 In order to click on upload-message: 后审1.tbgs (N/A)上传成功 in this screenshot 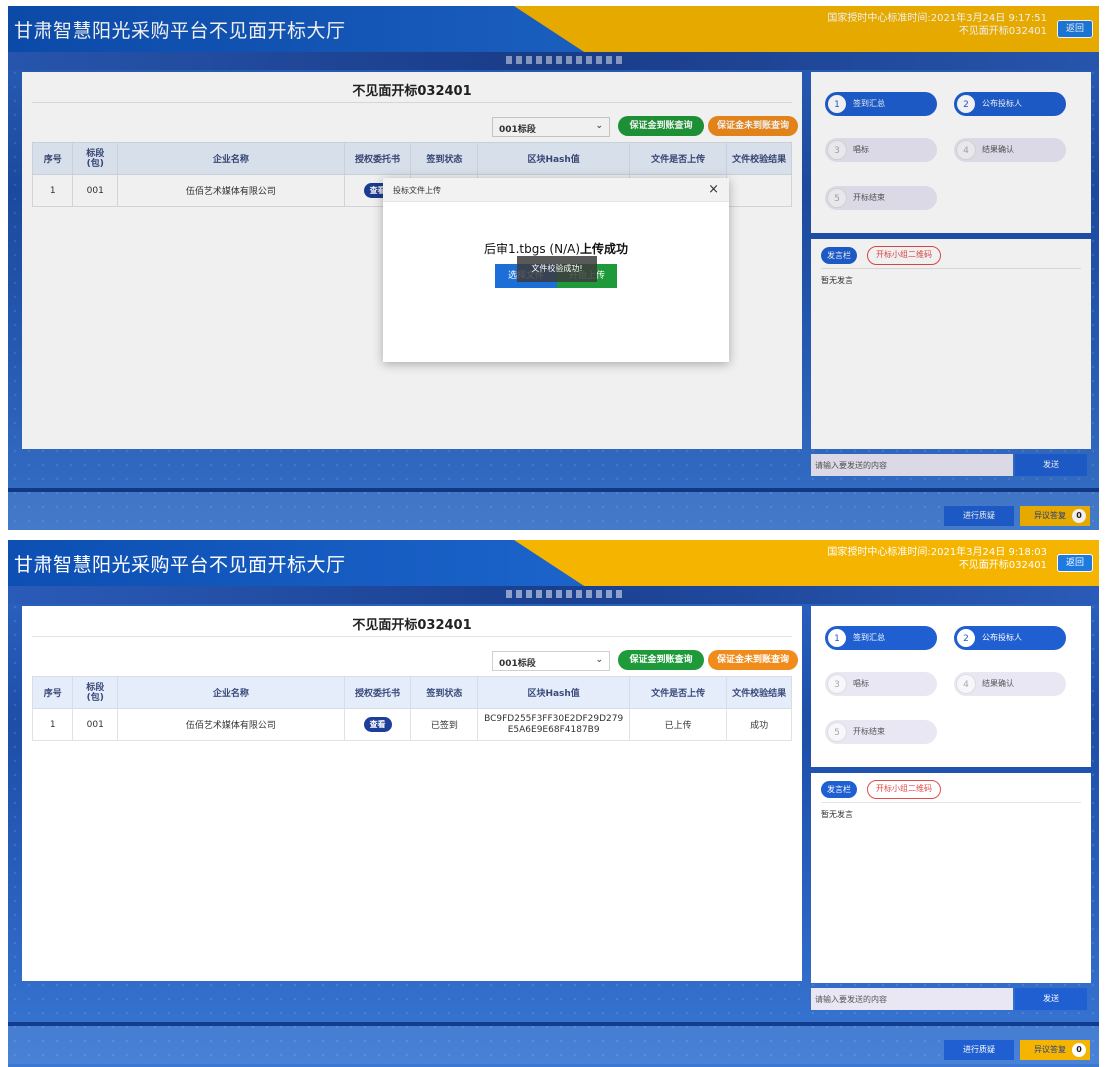, I will do `click(556, 248)`.